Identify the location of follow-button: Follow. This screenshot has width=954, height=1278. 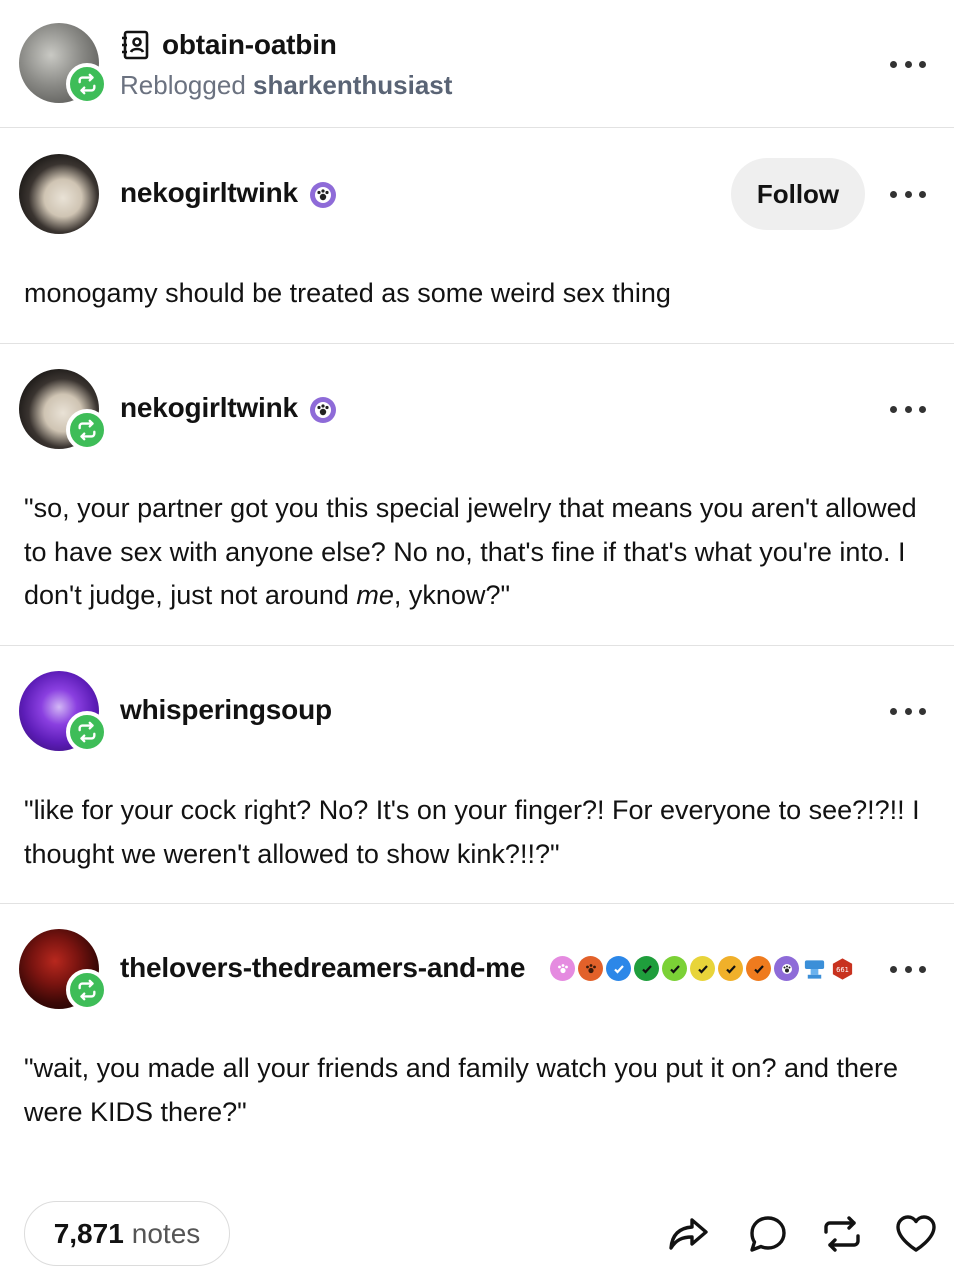
(798, 194).